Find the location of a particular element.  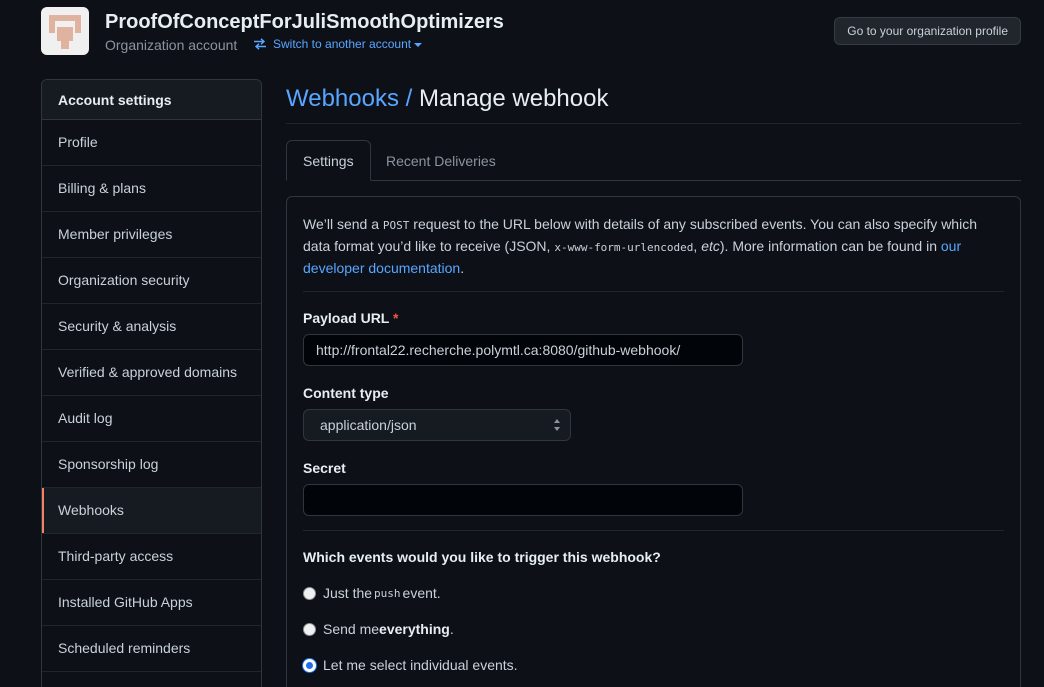

post-method-code: POST is located at coordinates (396, 225).